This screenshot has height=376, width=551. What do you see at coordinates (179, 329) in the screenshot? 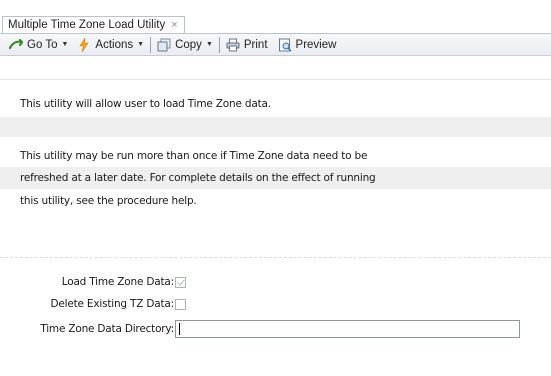
I see `text-caret` at bounding box center [179, 329].